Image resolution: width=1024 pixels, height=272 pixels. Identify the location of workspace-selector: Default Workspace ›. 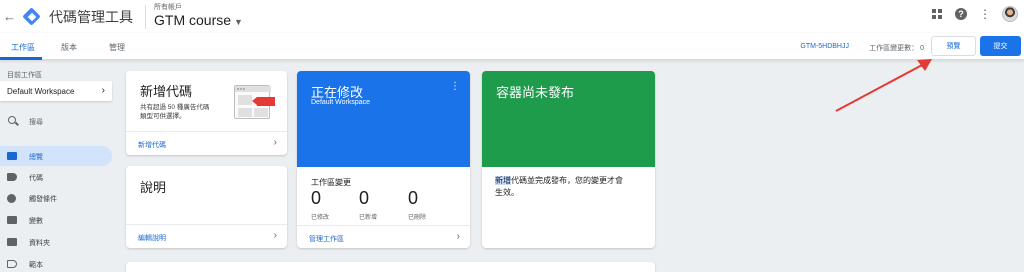
(56, 91).